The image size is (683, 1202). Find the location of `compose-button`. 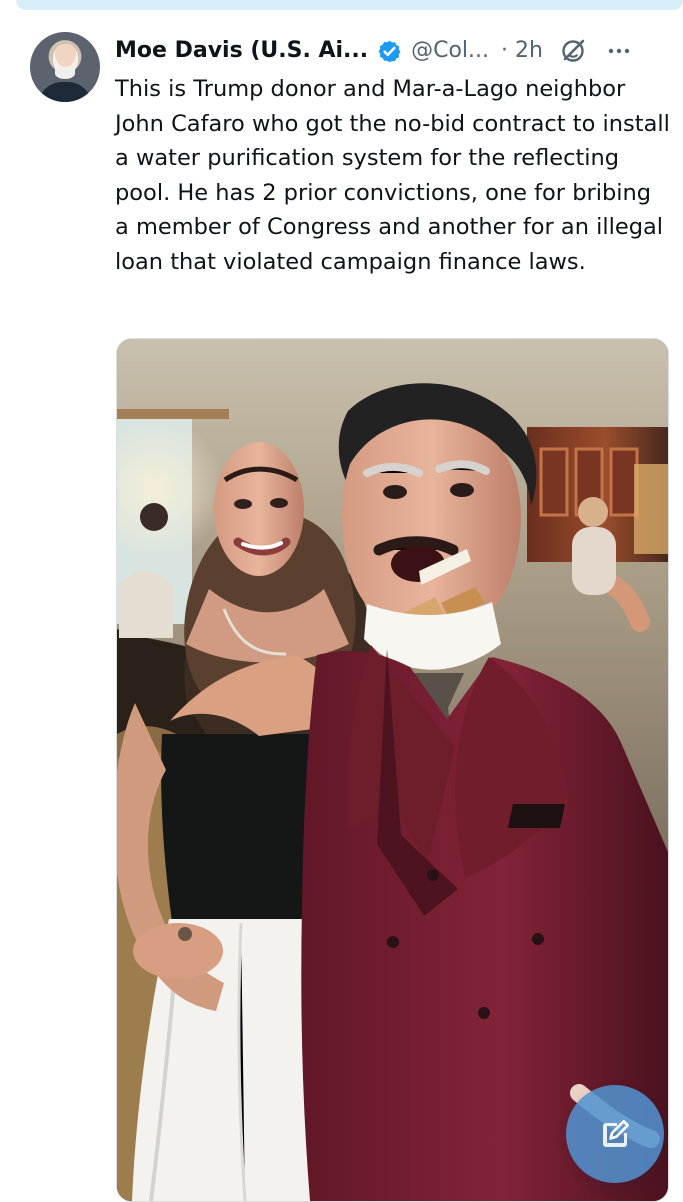

compose-button is located at coordinates (615, 1134).